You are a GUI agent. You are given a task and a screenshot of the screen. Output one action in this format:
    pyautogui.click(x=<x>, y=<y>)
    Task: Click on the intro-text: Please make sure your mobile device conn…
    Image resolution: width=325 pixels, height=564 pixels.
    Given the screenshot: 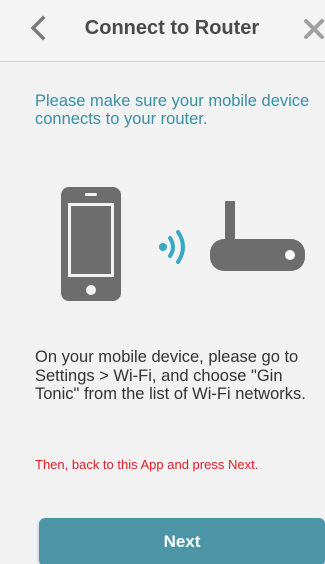 What is the action you would take?
    pyautogui.click(x=172, y=110)
    